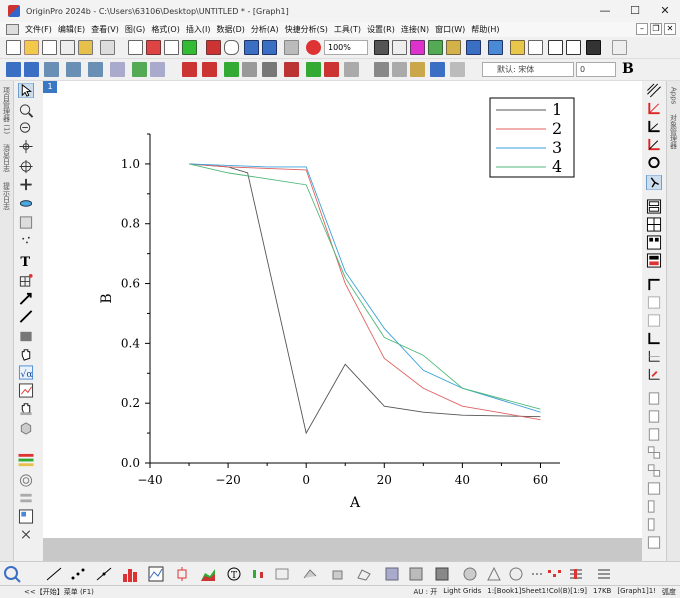 This screenshot has width=680, height=598. What do you see at coordinates (38, 29) in the screenshot?
I see `menu-file: 文件(F)` at bounding box center [38, 29].